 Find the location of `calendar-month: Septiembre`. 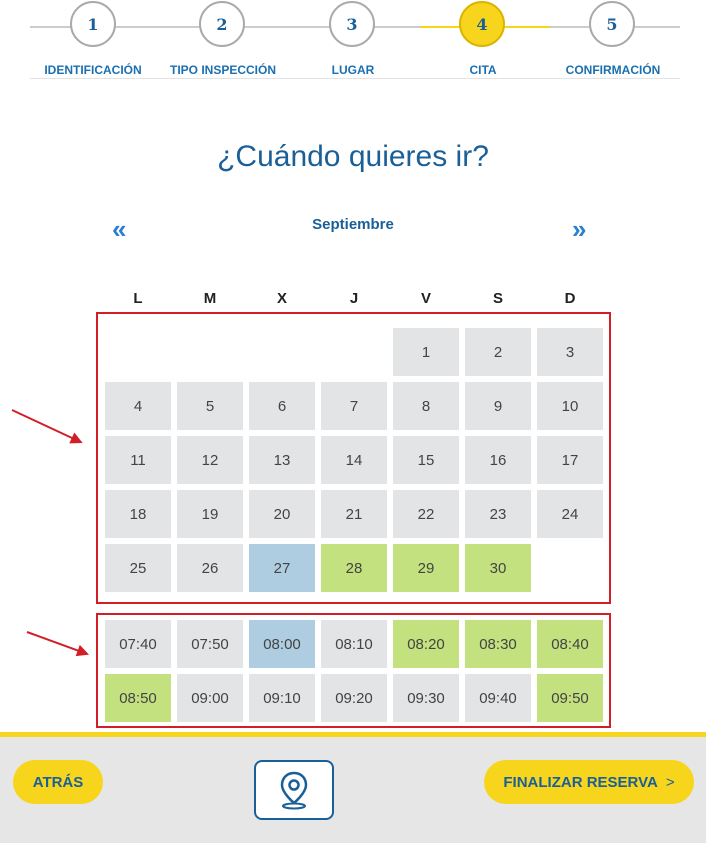

calendar-month: Septiembre is located at coordinates (353, 224).